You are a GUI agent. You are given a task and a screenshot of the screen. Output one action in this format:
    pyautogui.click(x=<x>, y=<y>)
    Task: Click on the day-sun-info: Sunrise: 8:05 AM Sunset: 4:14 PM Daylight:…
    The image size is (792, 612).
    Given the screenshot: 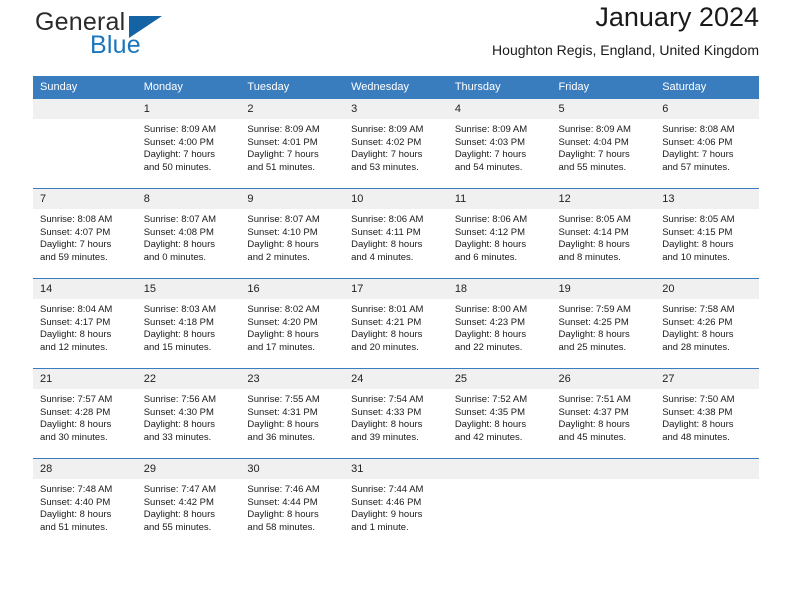 What is the action you would take?
    pyautogui.click(x=604, y=236)
    